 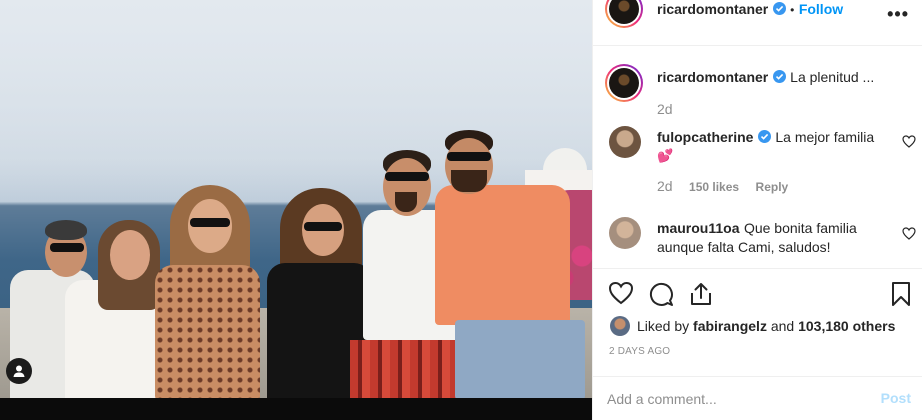 I want to click on bookmark-icon, so click(x=901, y=294).